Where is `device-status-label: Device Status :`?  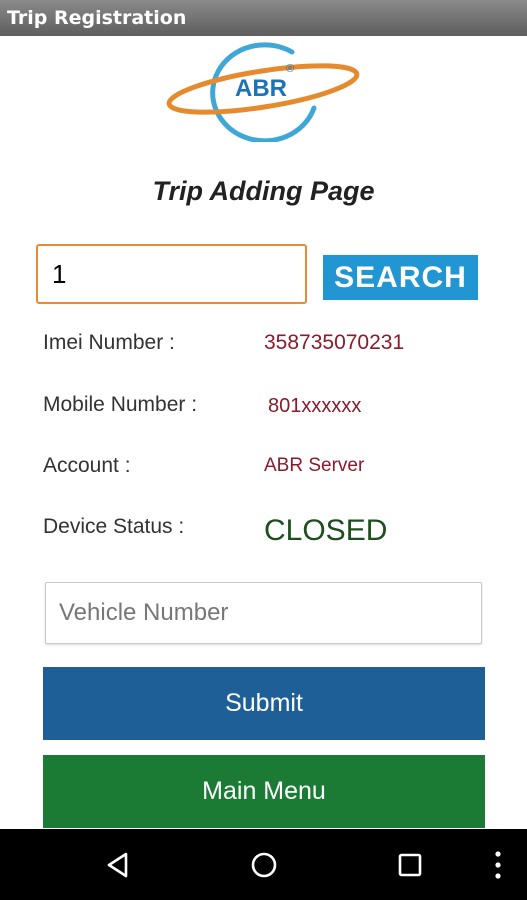
device-status-label: Device Status : is located at coordinates (114, 526).